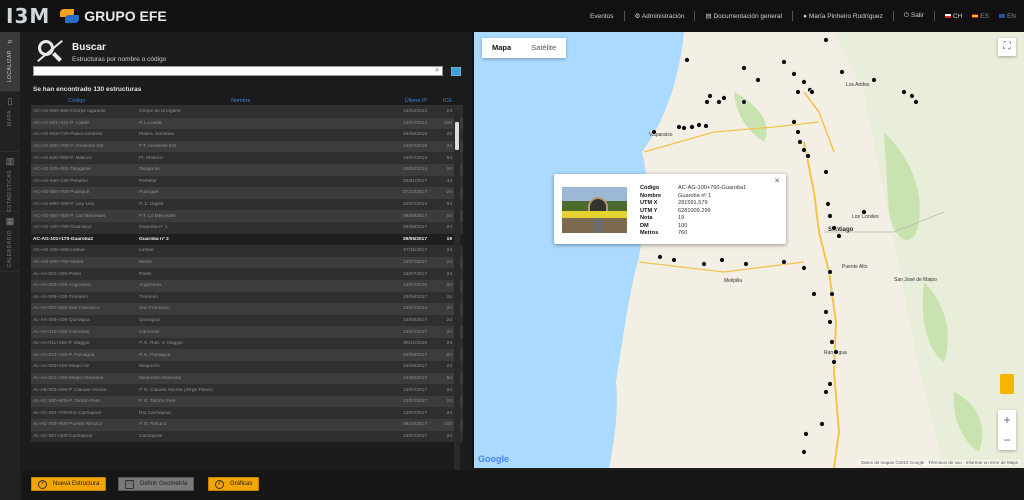 The image size is (1024, 500). I want to click on row-code: AC-AG-105+100-Lontue, so click(59, 251).